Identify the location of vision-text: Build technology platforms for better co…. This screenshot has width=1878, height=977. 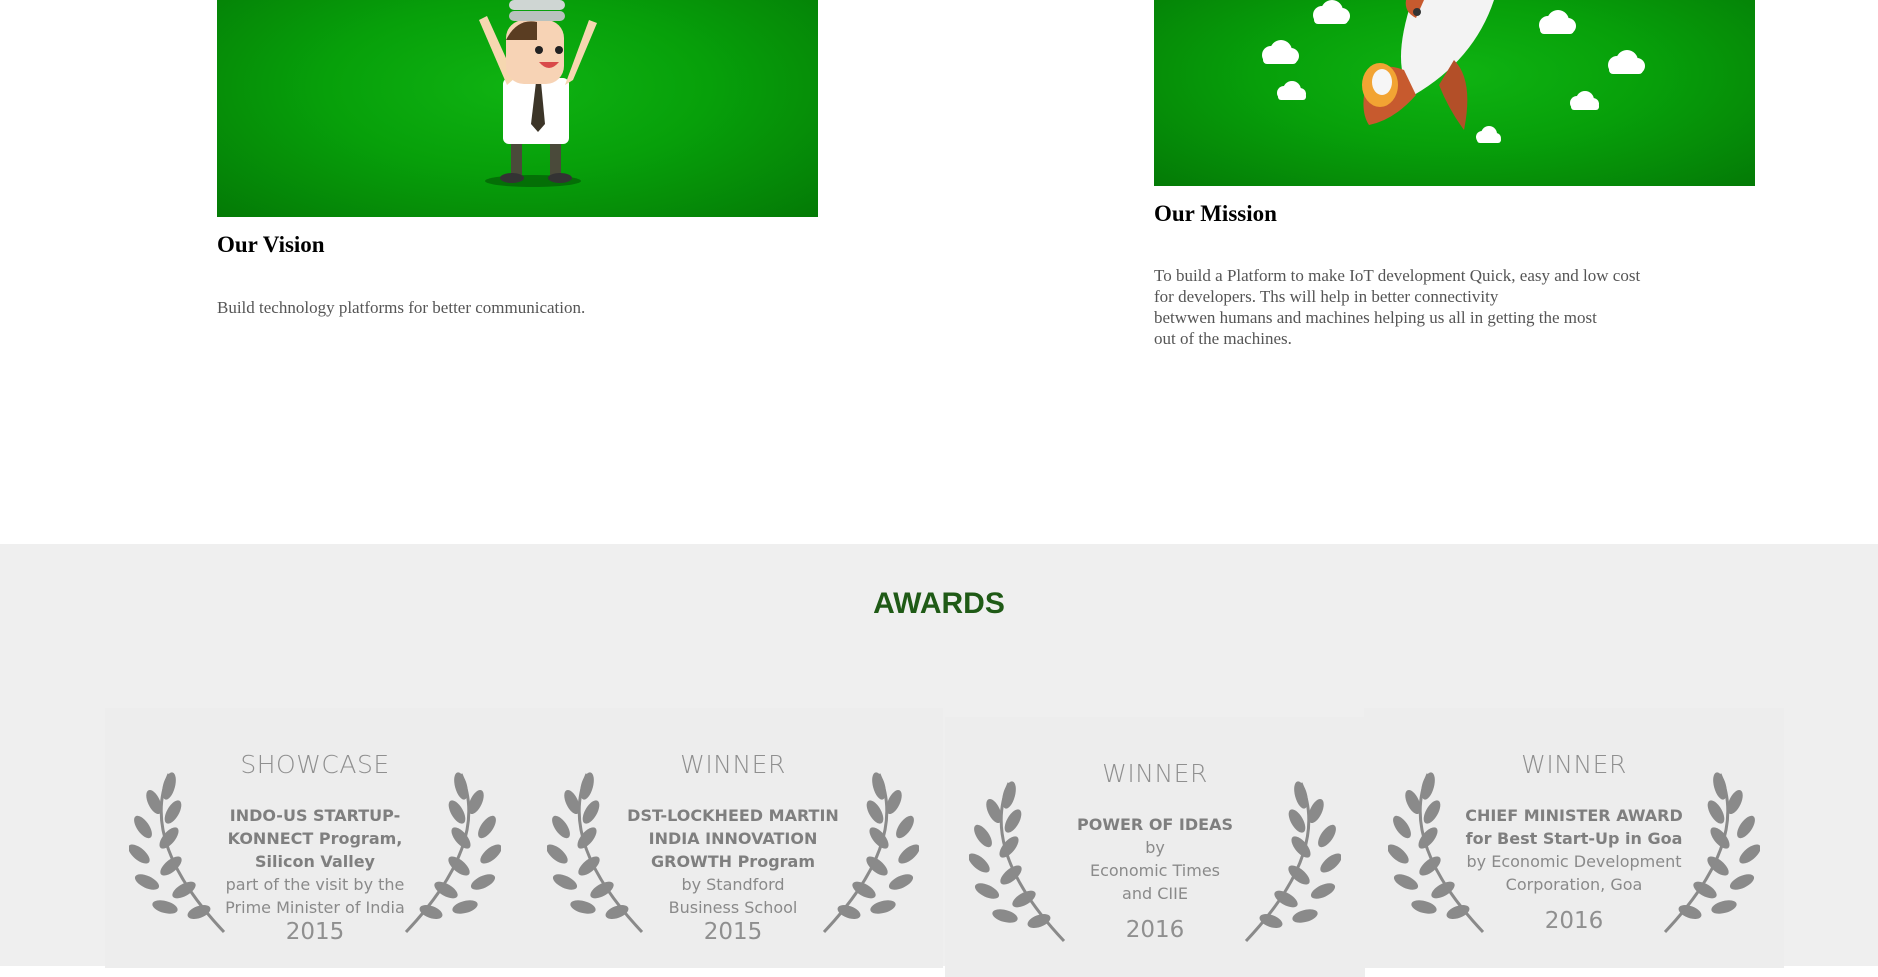
(401, 307).